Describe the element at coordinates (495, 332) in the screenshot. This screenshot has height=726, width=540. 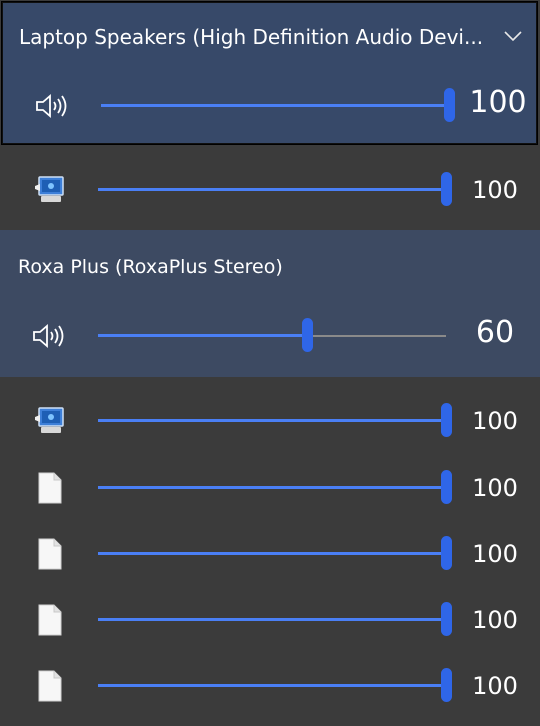
I see `volume-value: 60` at that location.